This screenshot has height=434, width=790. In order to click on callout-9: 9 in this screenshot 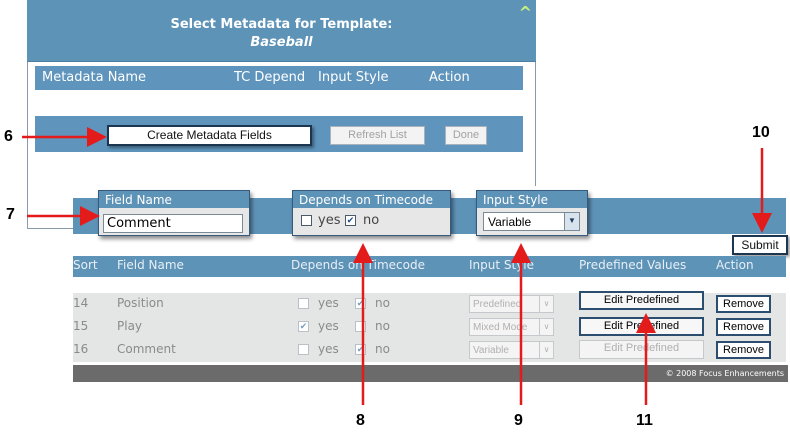, I will do `click(518, 420)`.